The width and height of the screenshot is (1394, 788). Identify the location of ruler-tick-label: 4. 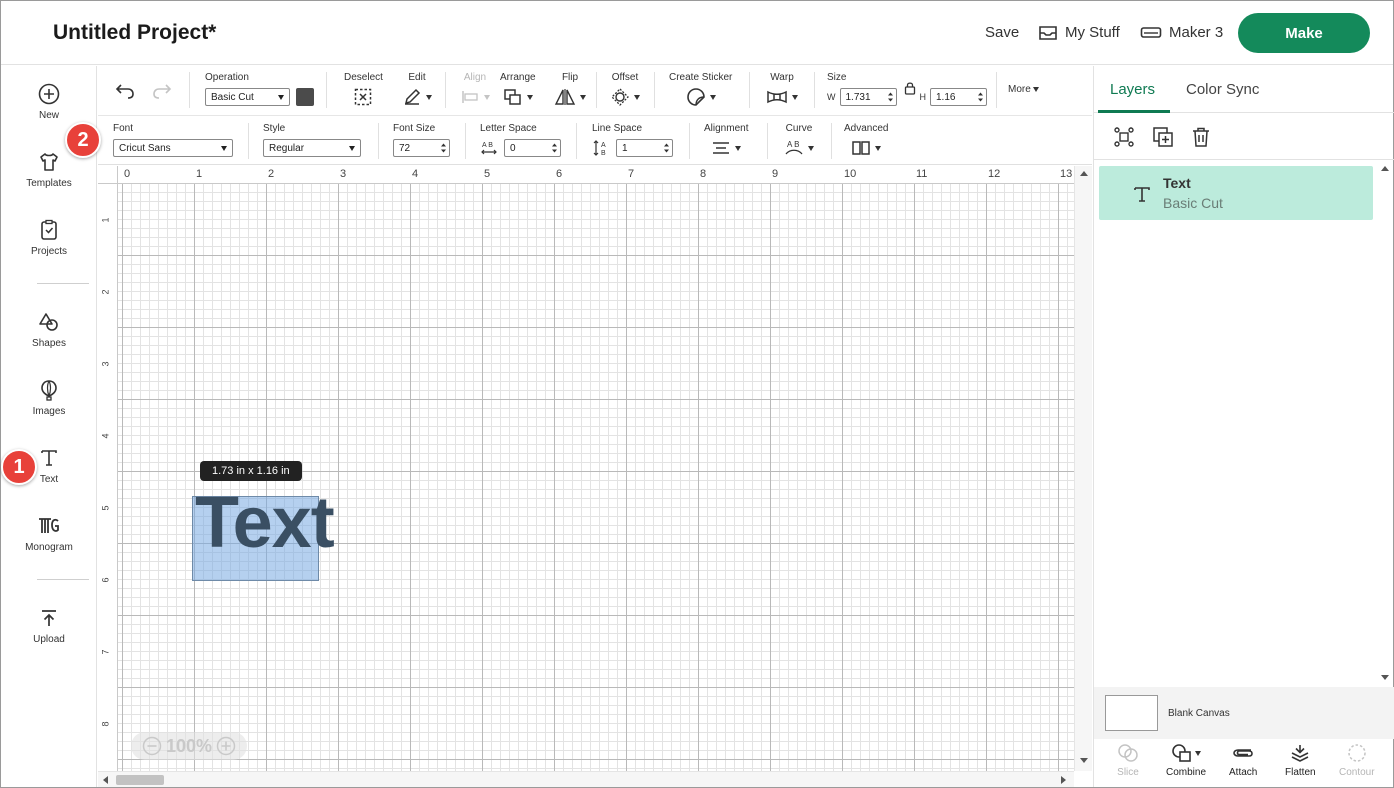
(415, 174).